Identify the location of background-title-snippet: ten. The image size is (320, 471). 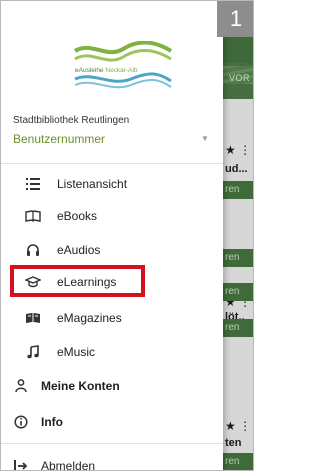
(233, 443).